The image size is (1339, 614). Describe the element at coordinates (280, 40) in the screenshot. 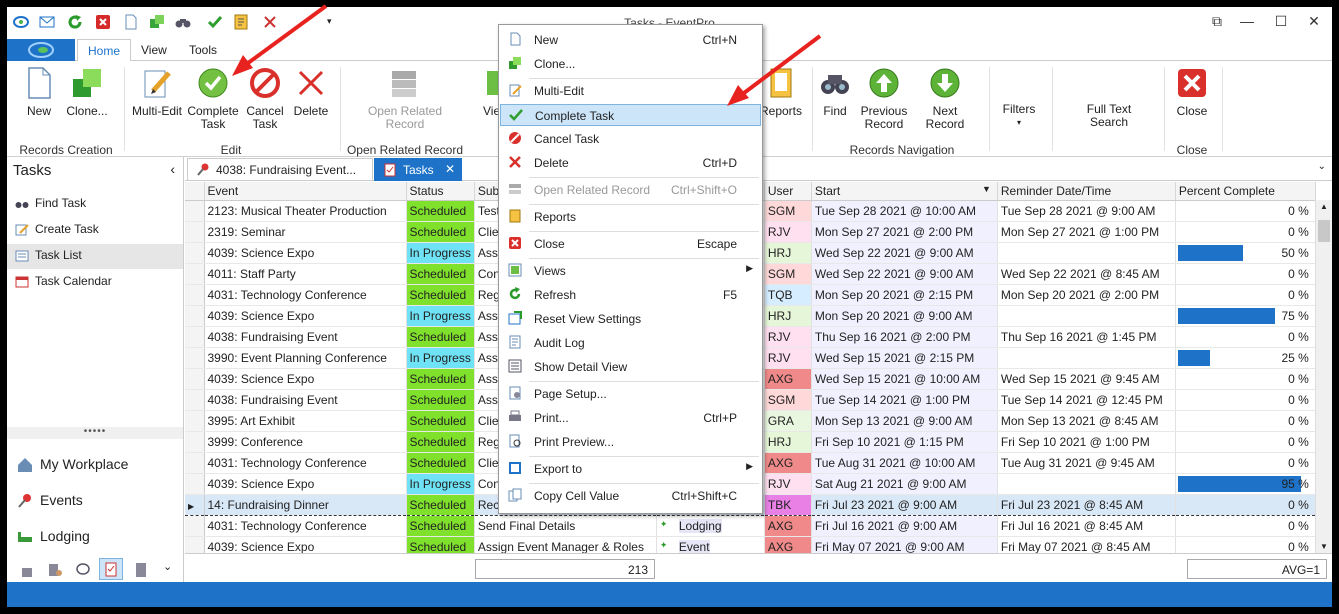

I see `arrow-to-ribbon-complete-task` at that location.